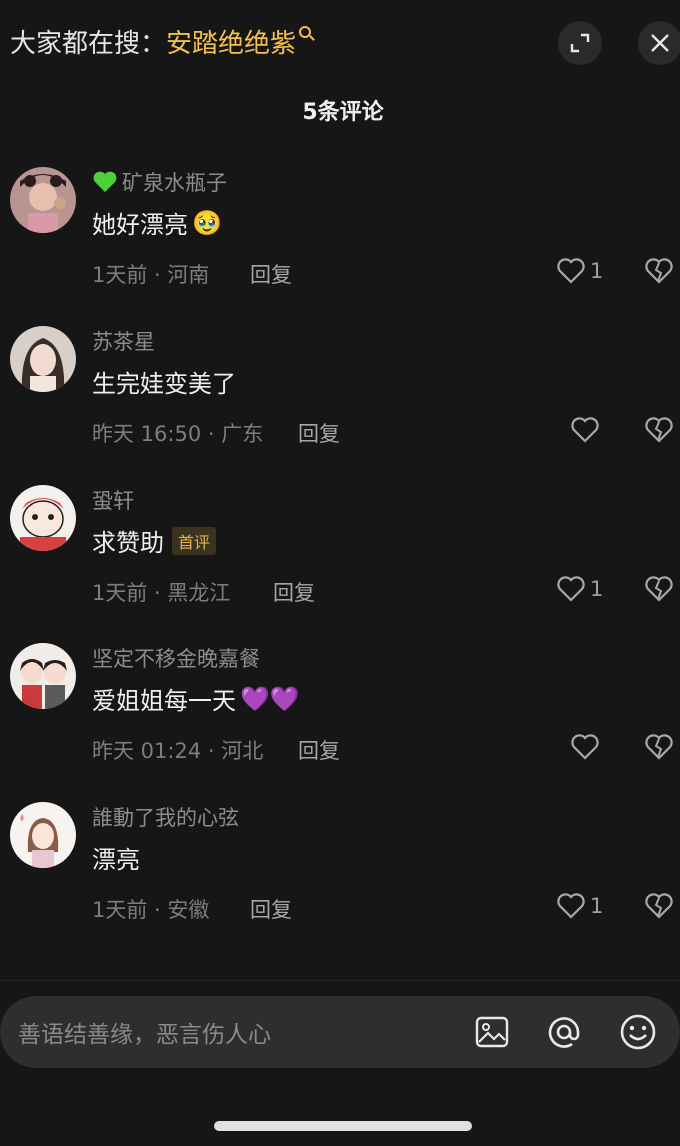 Image resolution: width=680 pixels, height=1146 pixels. What do you see at coordinates (231, 44) in the screenshot?
I see `trending-search-term: 安踏绝绝紫` at bounding box center [231, 44].